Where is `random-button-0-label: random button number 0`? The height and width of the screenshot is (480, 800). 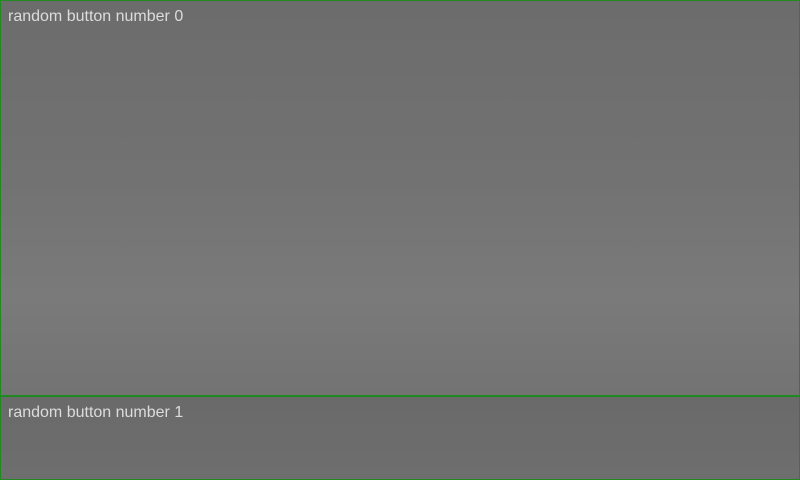
random-button-0-label: random button number 0 is located at coordinates (96, 16).